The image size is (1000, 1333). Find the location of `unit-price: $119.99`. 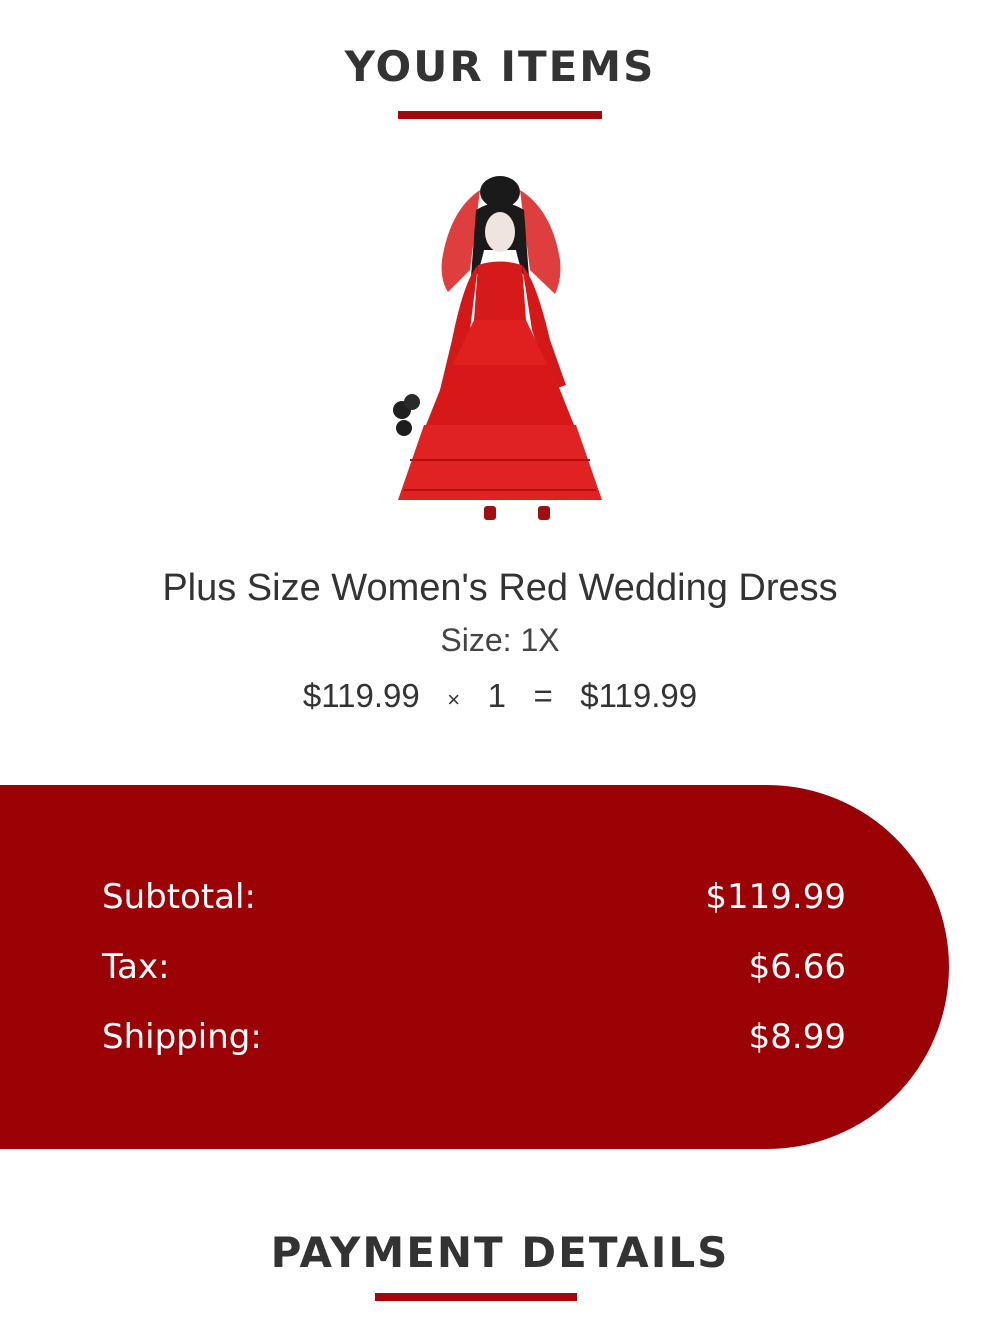

unit-price: $119.99 is located at coordinates (361, 695).